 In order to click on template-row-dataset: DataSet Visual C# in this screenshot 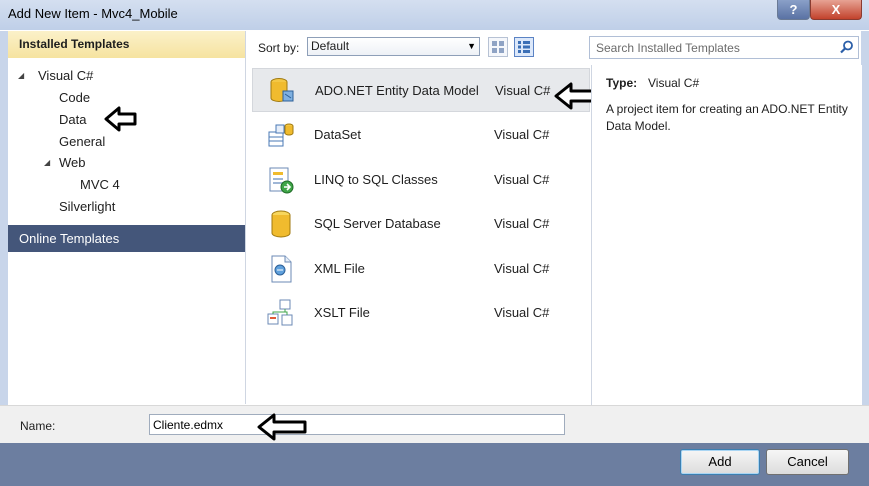, I will do `click(421, 135)`.